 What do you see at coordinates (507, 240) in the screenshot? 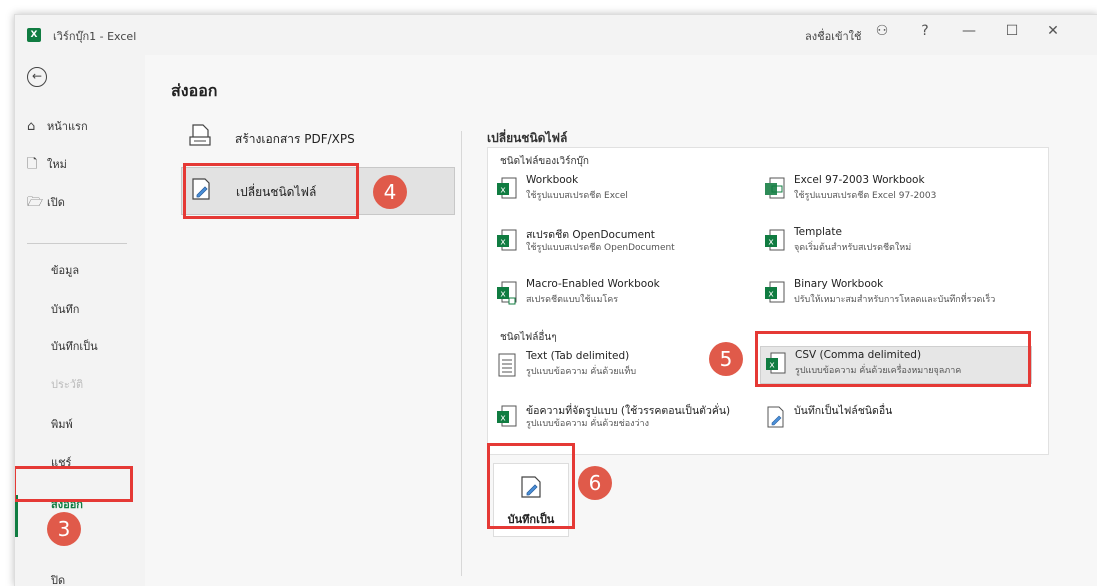
I see `opendocument-icon: x` at bounding box center [507, 240].